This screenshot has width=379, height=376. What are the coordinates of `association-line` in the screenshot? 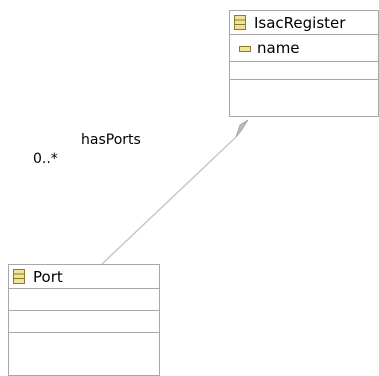 It's located at (169, 200).